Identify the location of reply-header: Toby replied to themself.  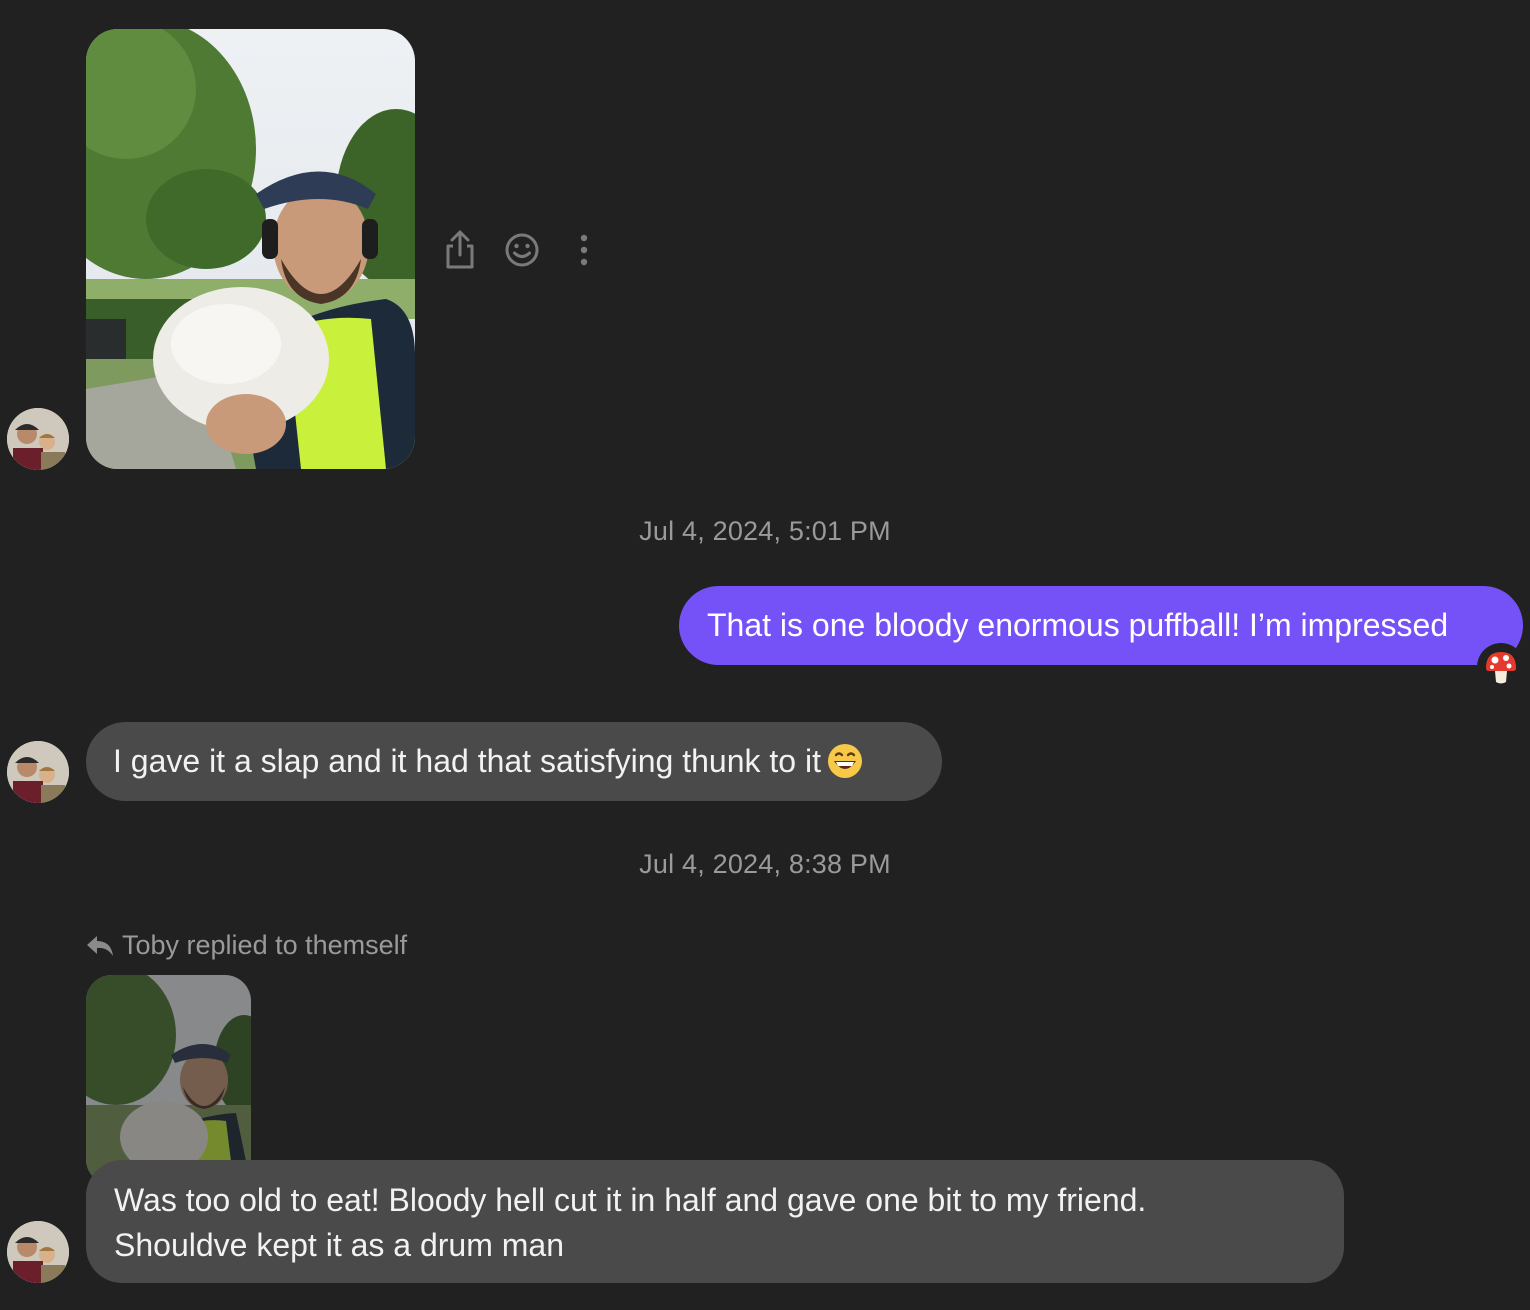
(246, 945).